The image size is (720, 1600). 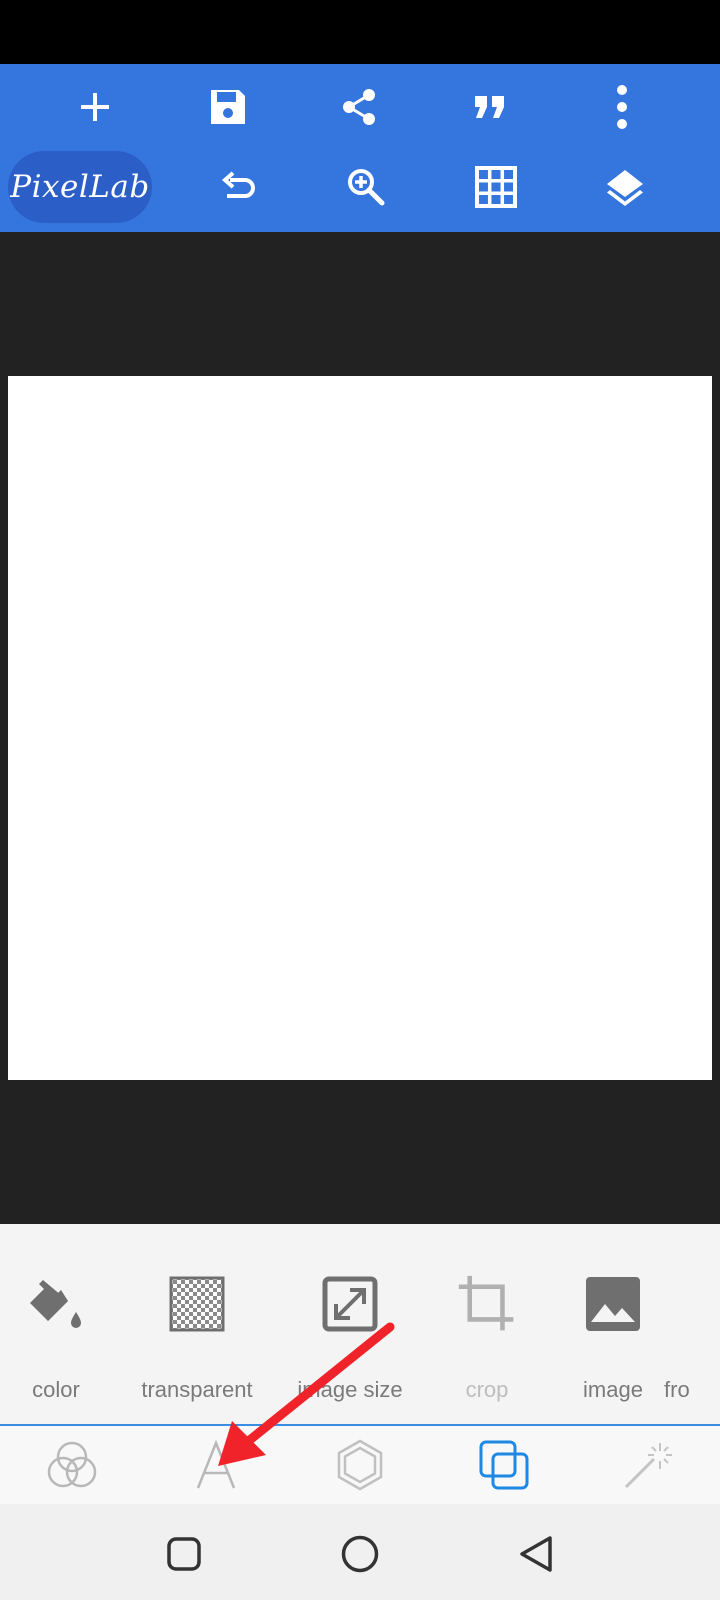 I want to click on tool-color-icon-wrap, so click(x=56, y=1304).